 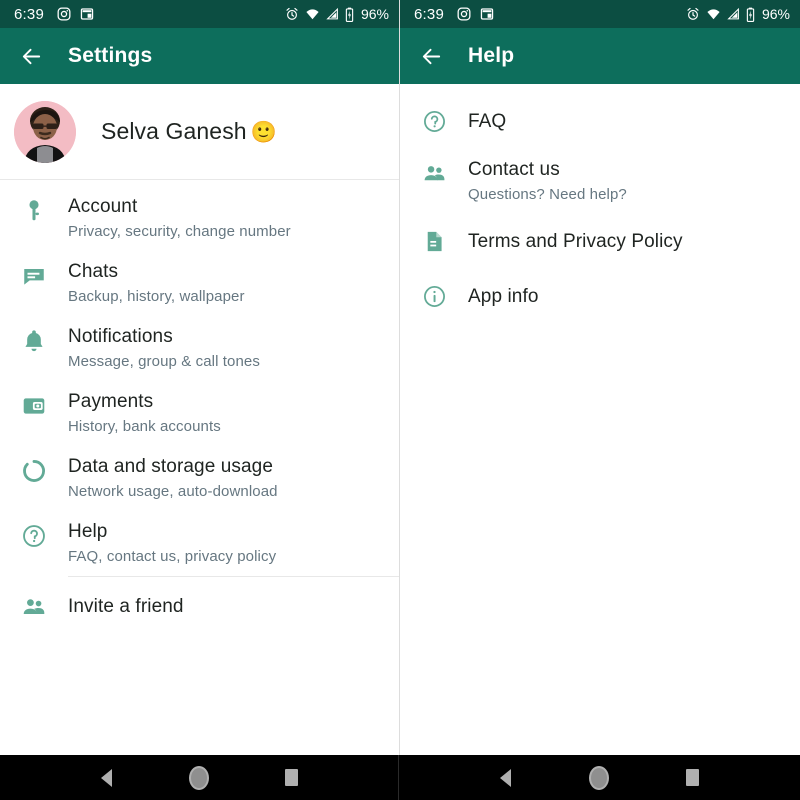 I want to click on row-text: FAQ, so click(x=487, y=122).